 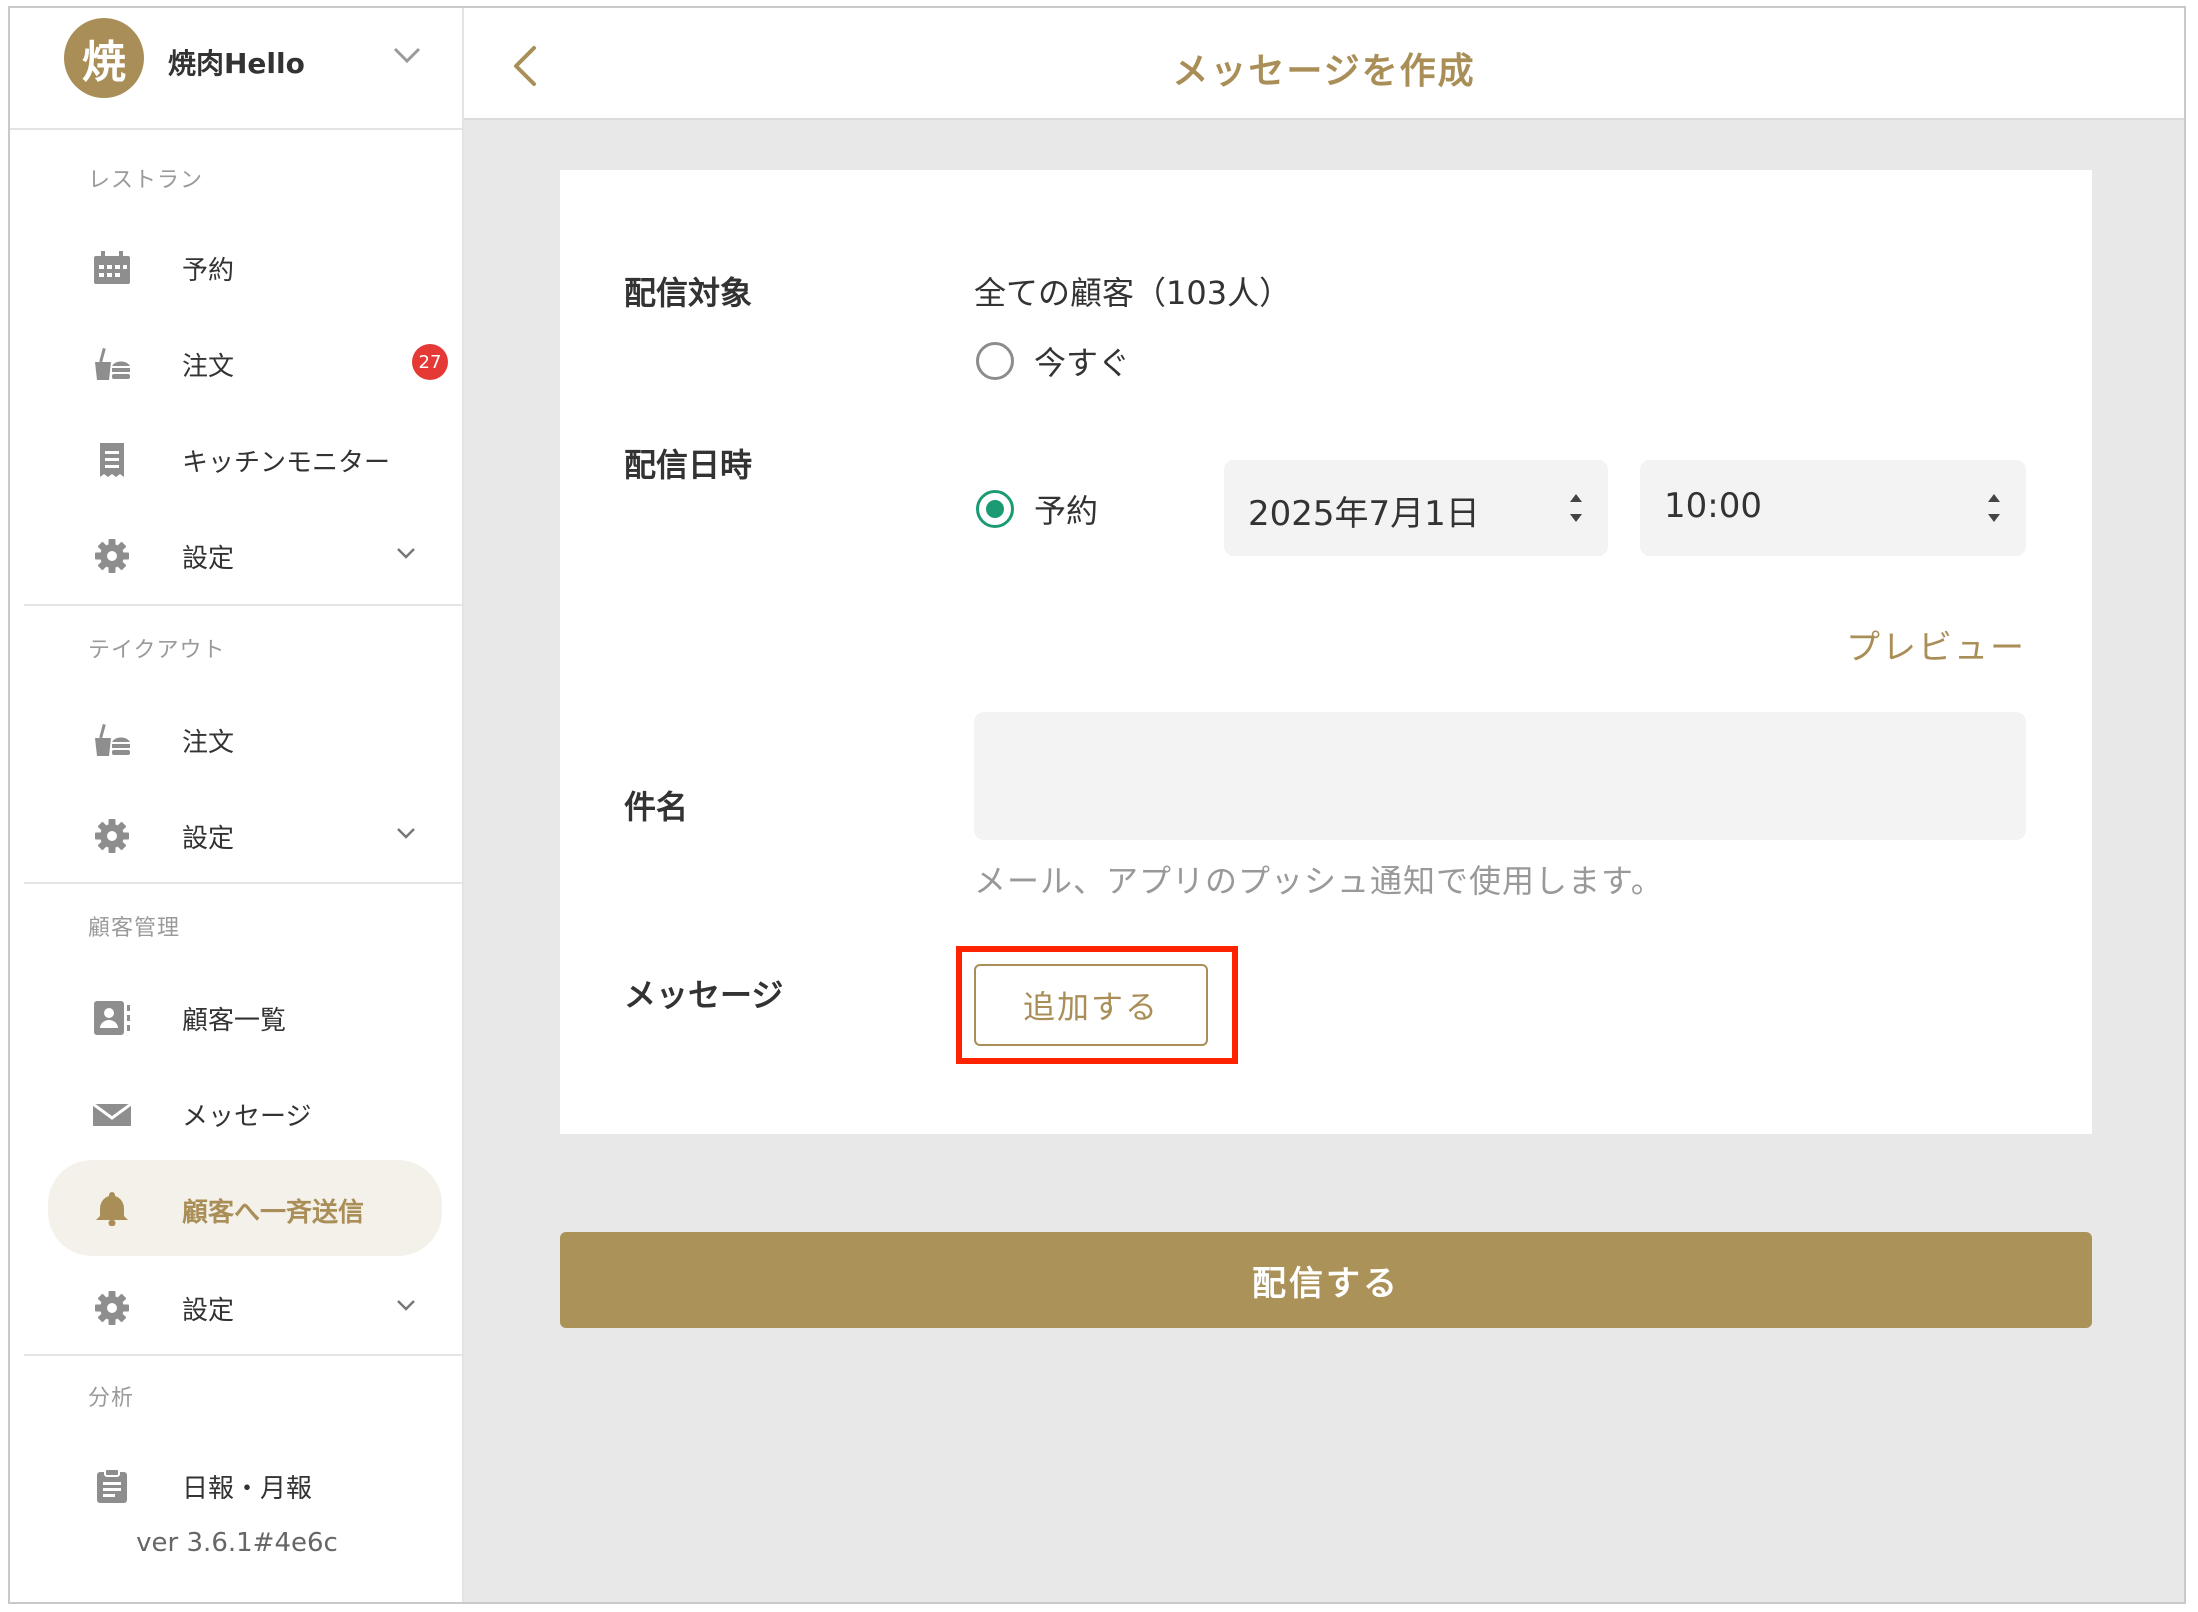 What do you see at coordinates (1833, 508) in the screenshot?
I see `time-select: 10:00` at bounding box center [1833, 508].